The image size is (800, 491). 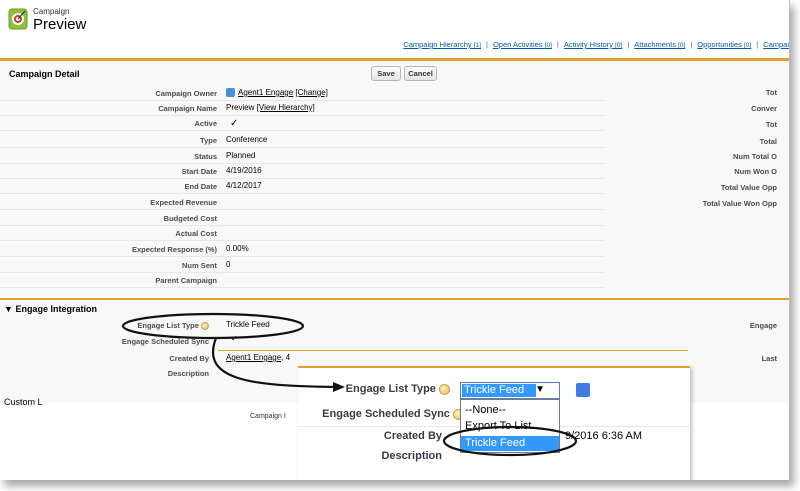 What do you see at coordinates (273, 363) in the screenshot?
I see `callout-arrow` at bounding box center [273, 363].